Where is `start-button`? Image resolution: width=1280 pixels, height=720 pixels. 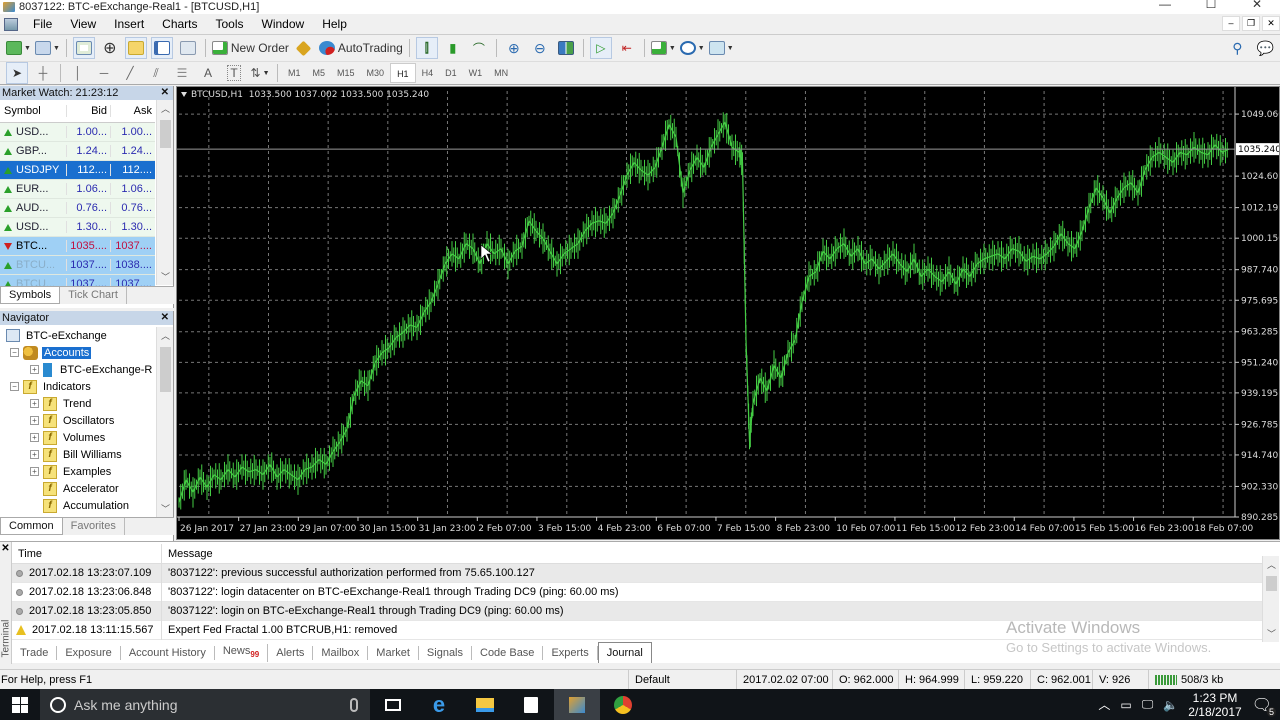
start-button is located at coordinates (20, 704).